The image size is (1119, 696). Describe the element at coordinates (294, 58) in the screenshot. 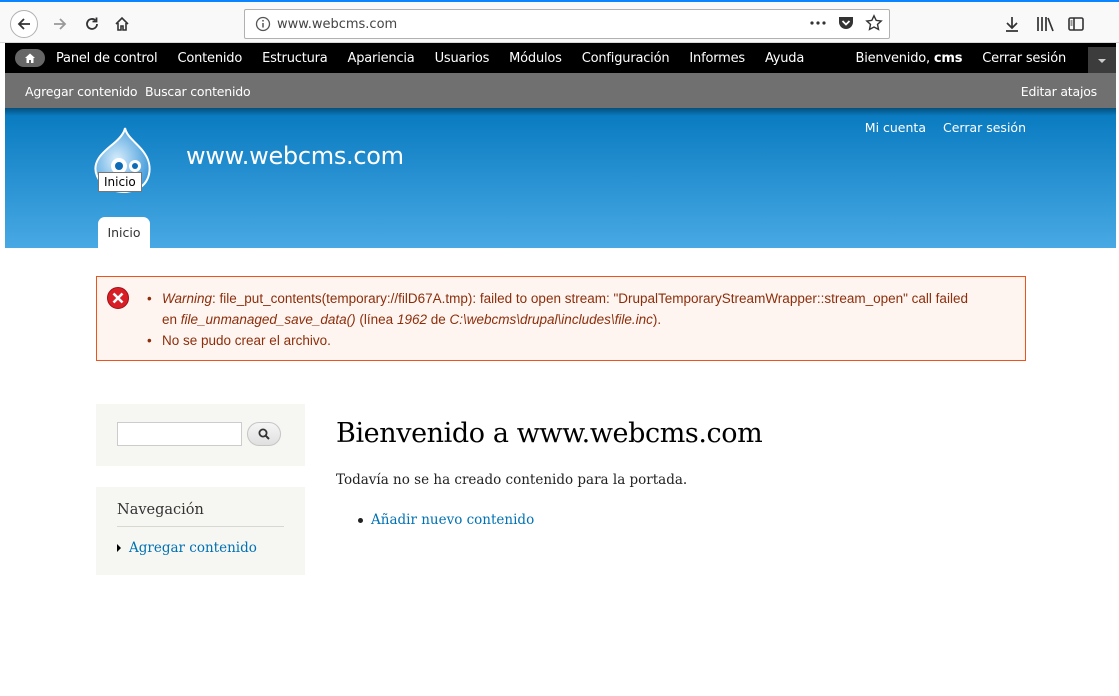

I see `menu-estructura: Estructura` at that location.